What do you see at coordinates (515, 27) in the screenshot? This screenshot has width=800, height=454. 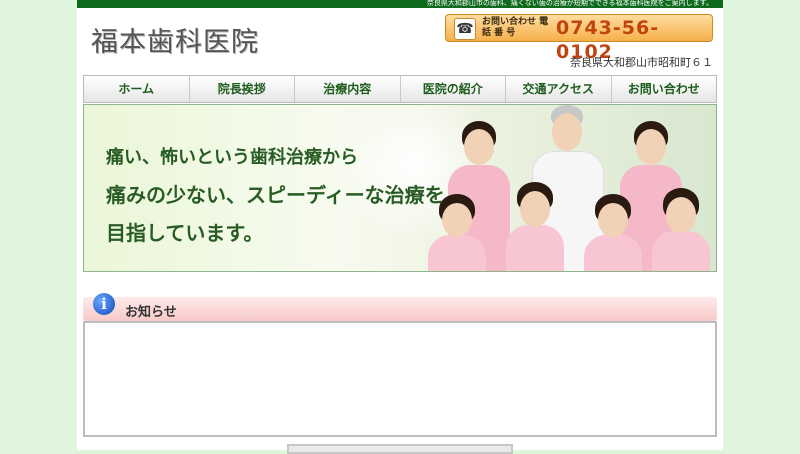 I see `phone-label: お問い合わせ 電 話 番 号` at bounding box center [515, 27].